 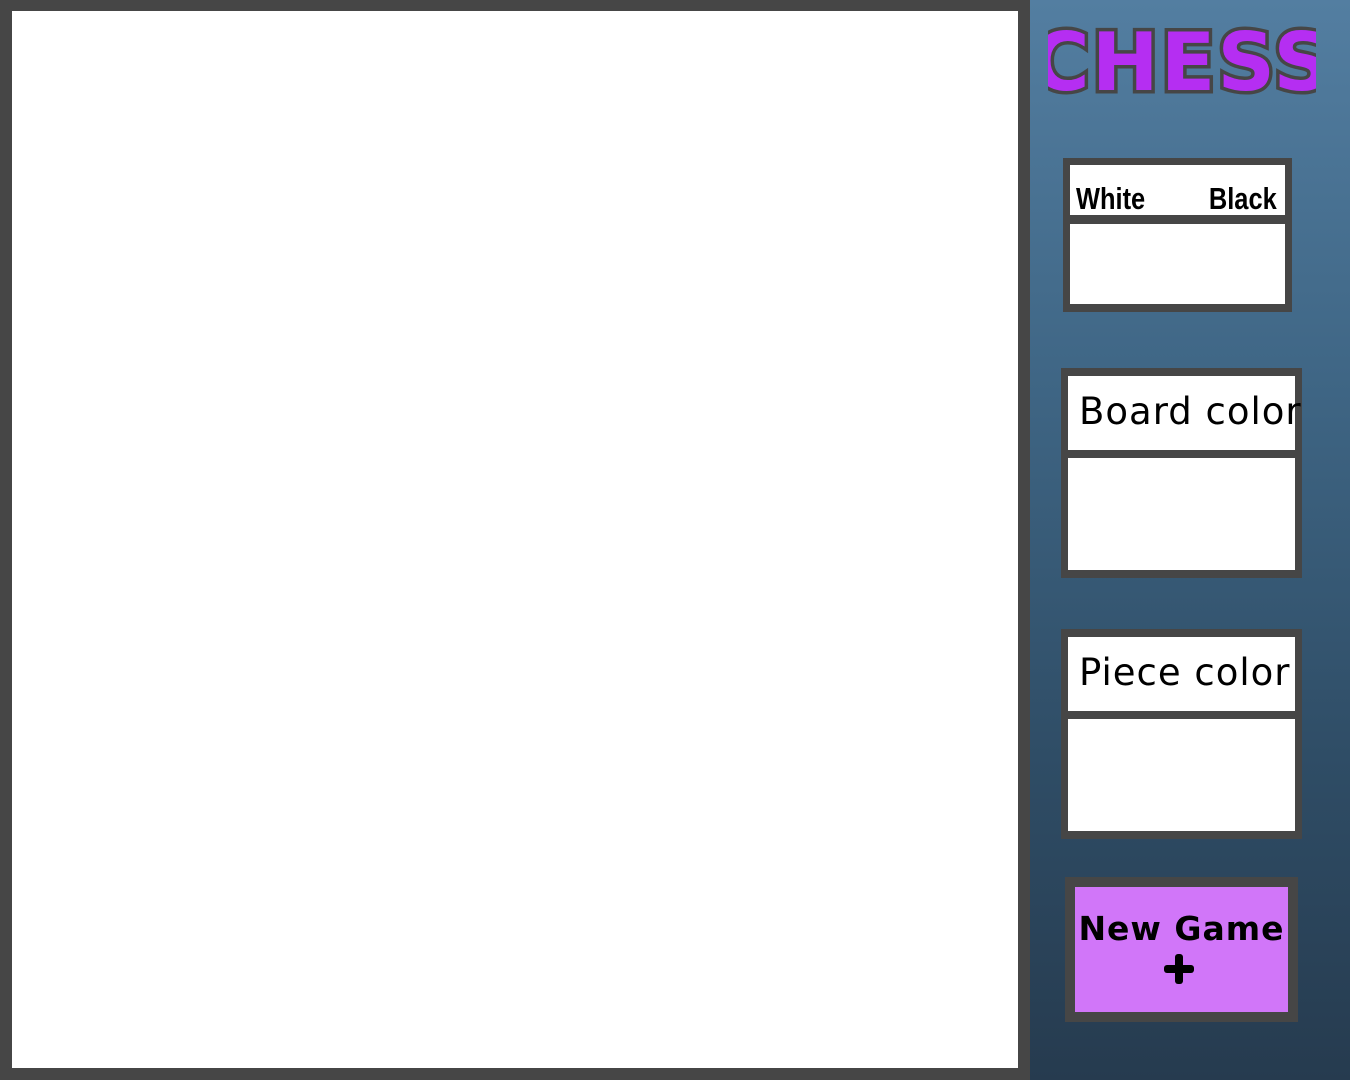 I want to click on piece-color-header: Piece color, so click(x=1181, y=674).